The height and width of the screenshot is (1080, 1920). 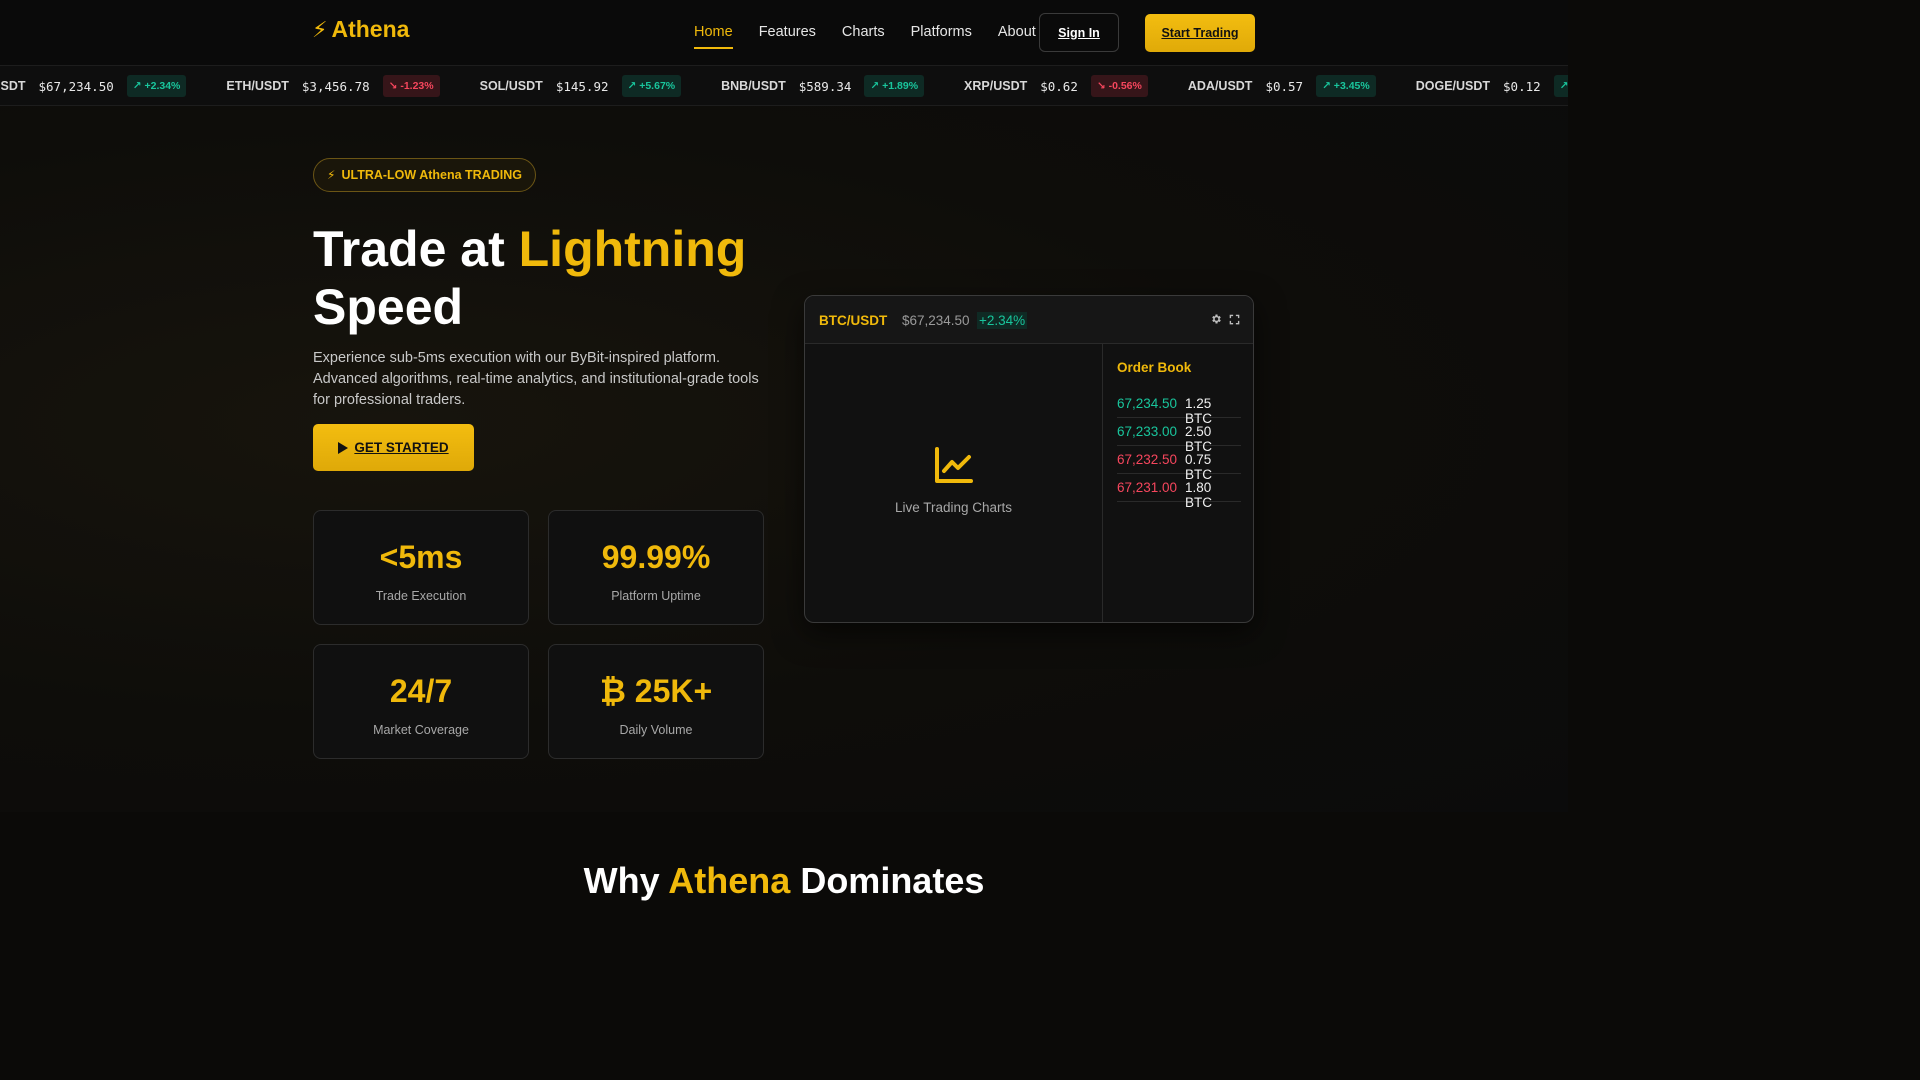 I want to click on chart-placeholder: Live Trading Charts, so click(x=954, y=483).